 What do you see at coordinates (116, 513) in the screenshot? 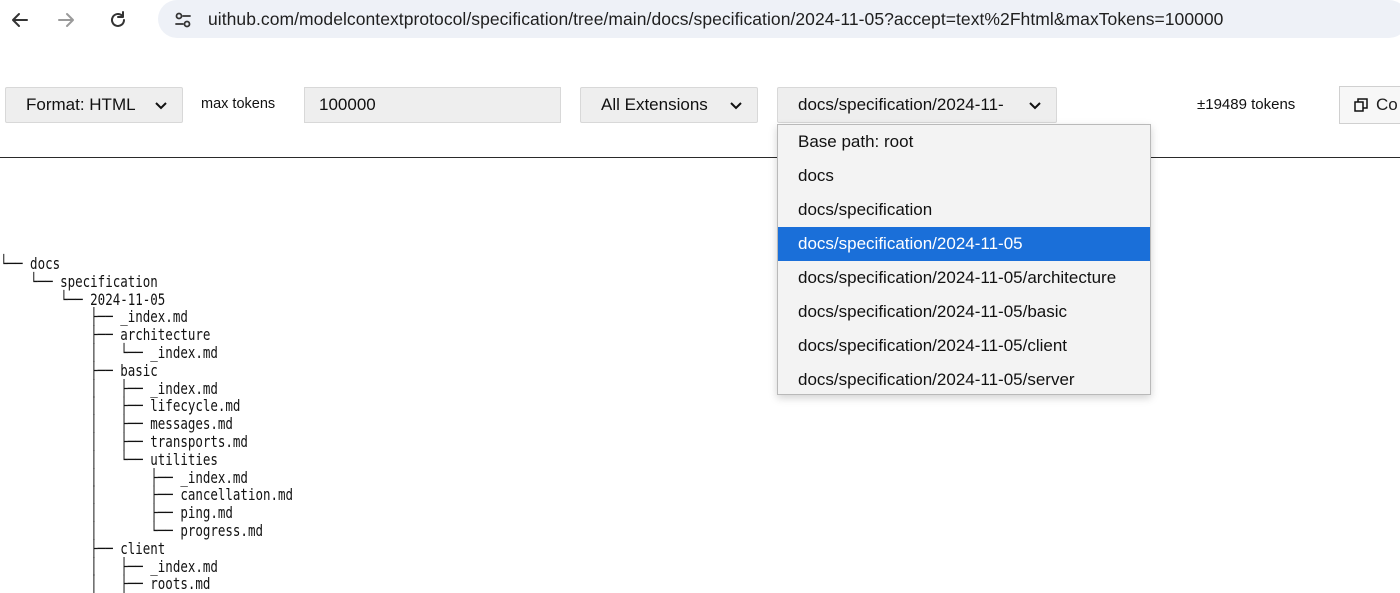
I see `tree-line: │ ├── ping.md` at bounding box center [116, 513].